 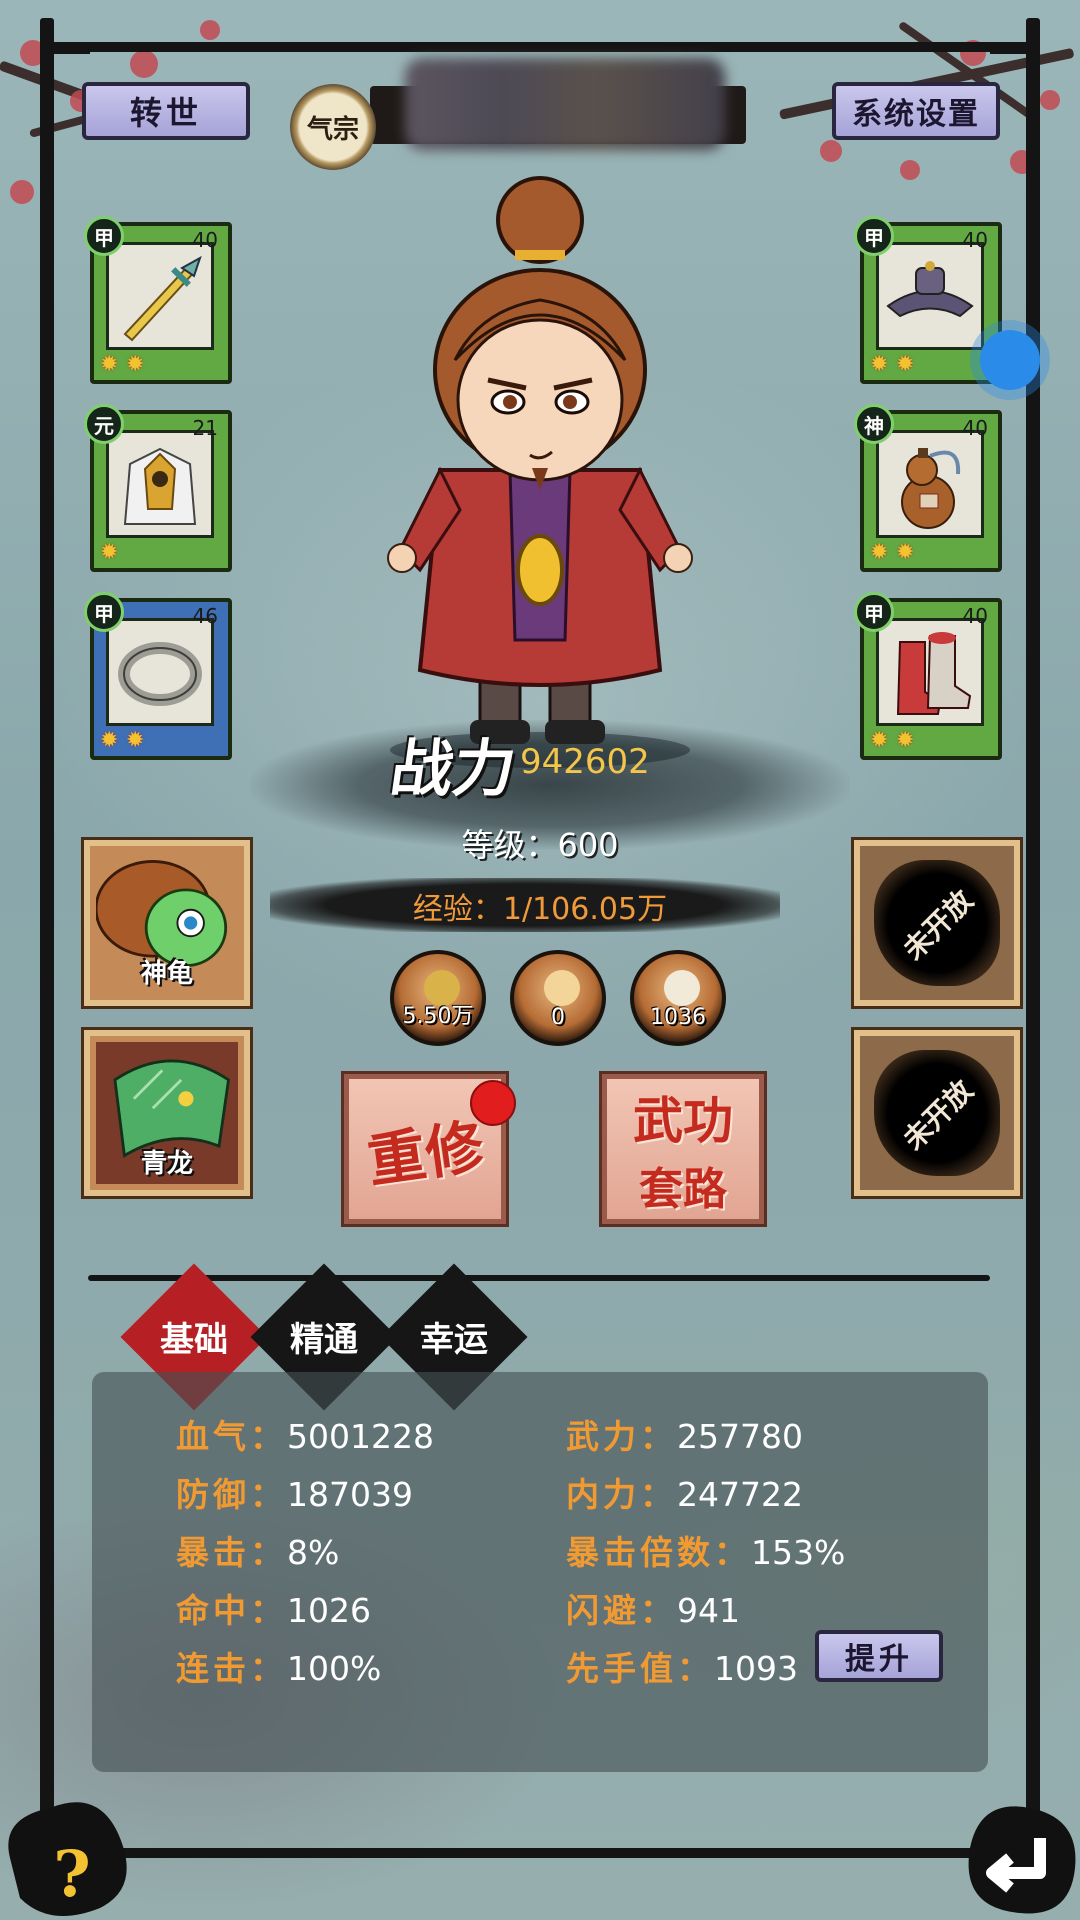 I want to click on stat-key: 闪避：, so click(x=621, y=1610).